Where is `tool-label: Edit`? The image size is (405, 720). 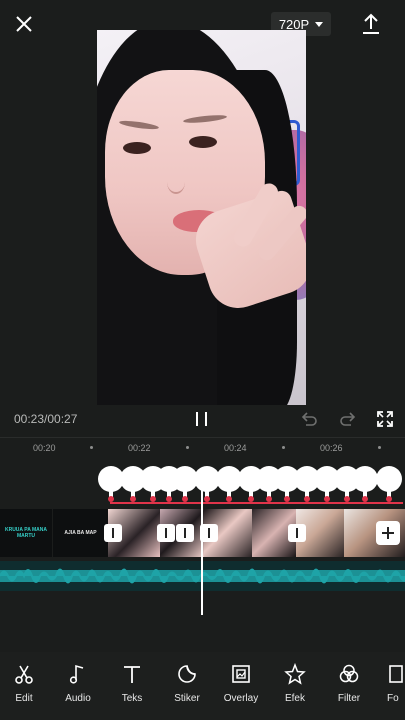
tool-label: Edit is located at coordinates (24, 698).